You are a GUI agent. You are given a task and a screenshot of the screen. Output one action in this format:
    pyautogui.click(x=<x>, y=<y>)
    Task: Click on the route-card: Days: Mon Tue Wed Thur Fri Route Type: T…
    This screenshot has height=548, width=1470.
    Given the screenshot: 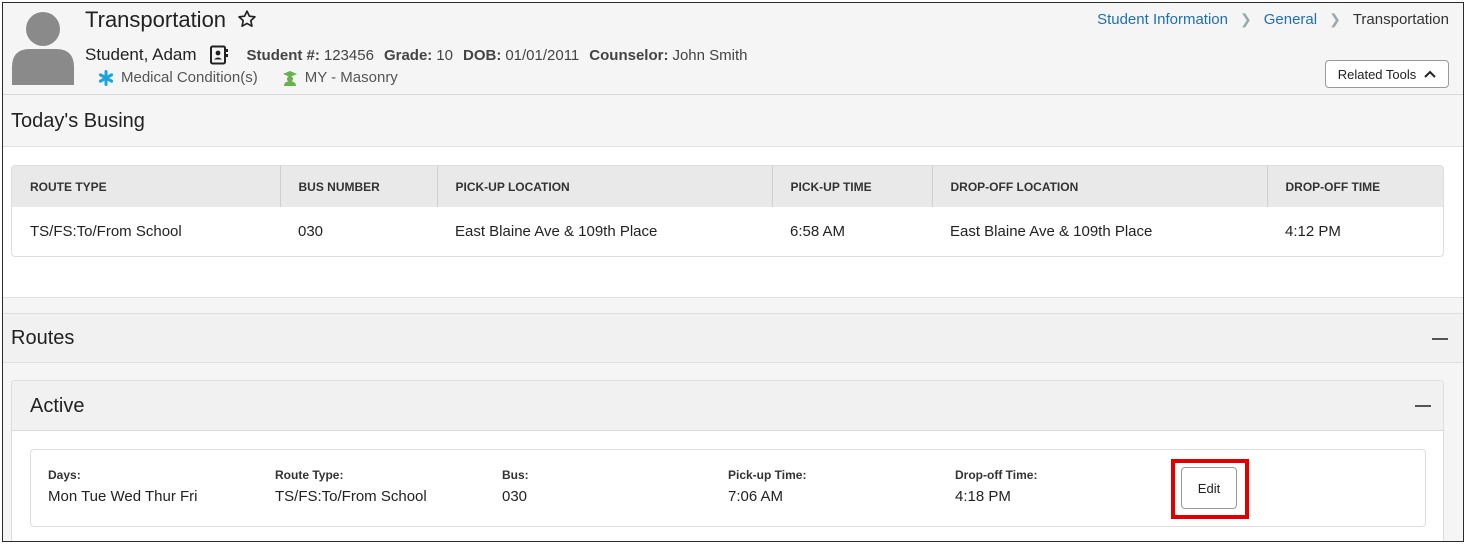 What is the action you would take?
    pyautogui.click(x=728, y=488)
    